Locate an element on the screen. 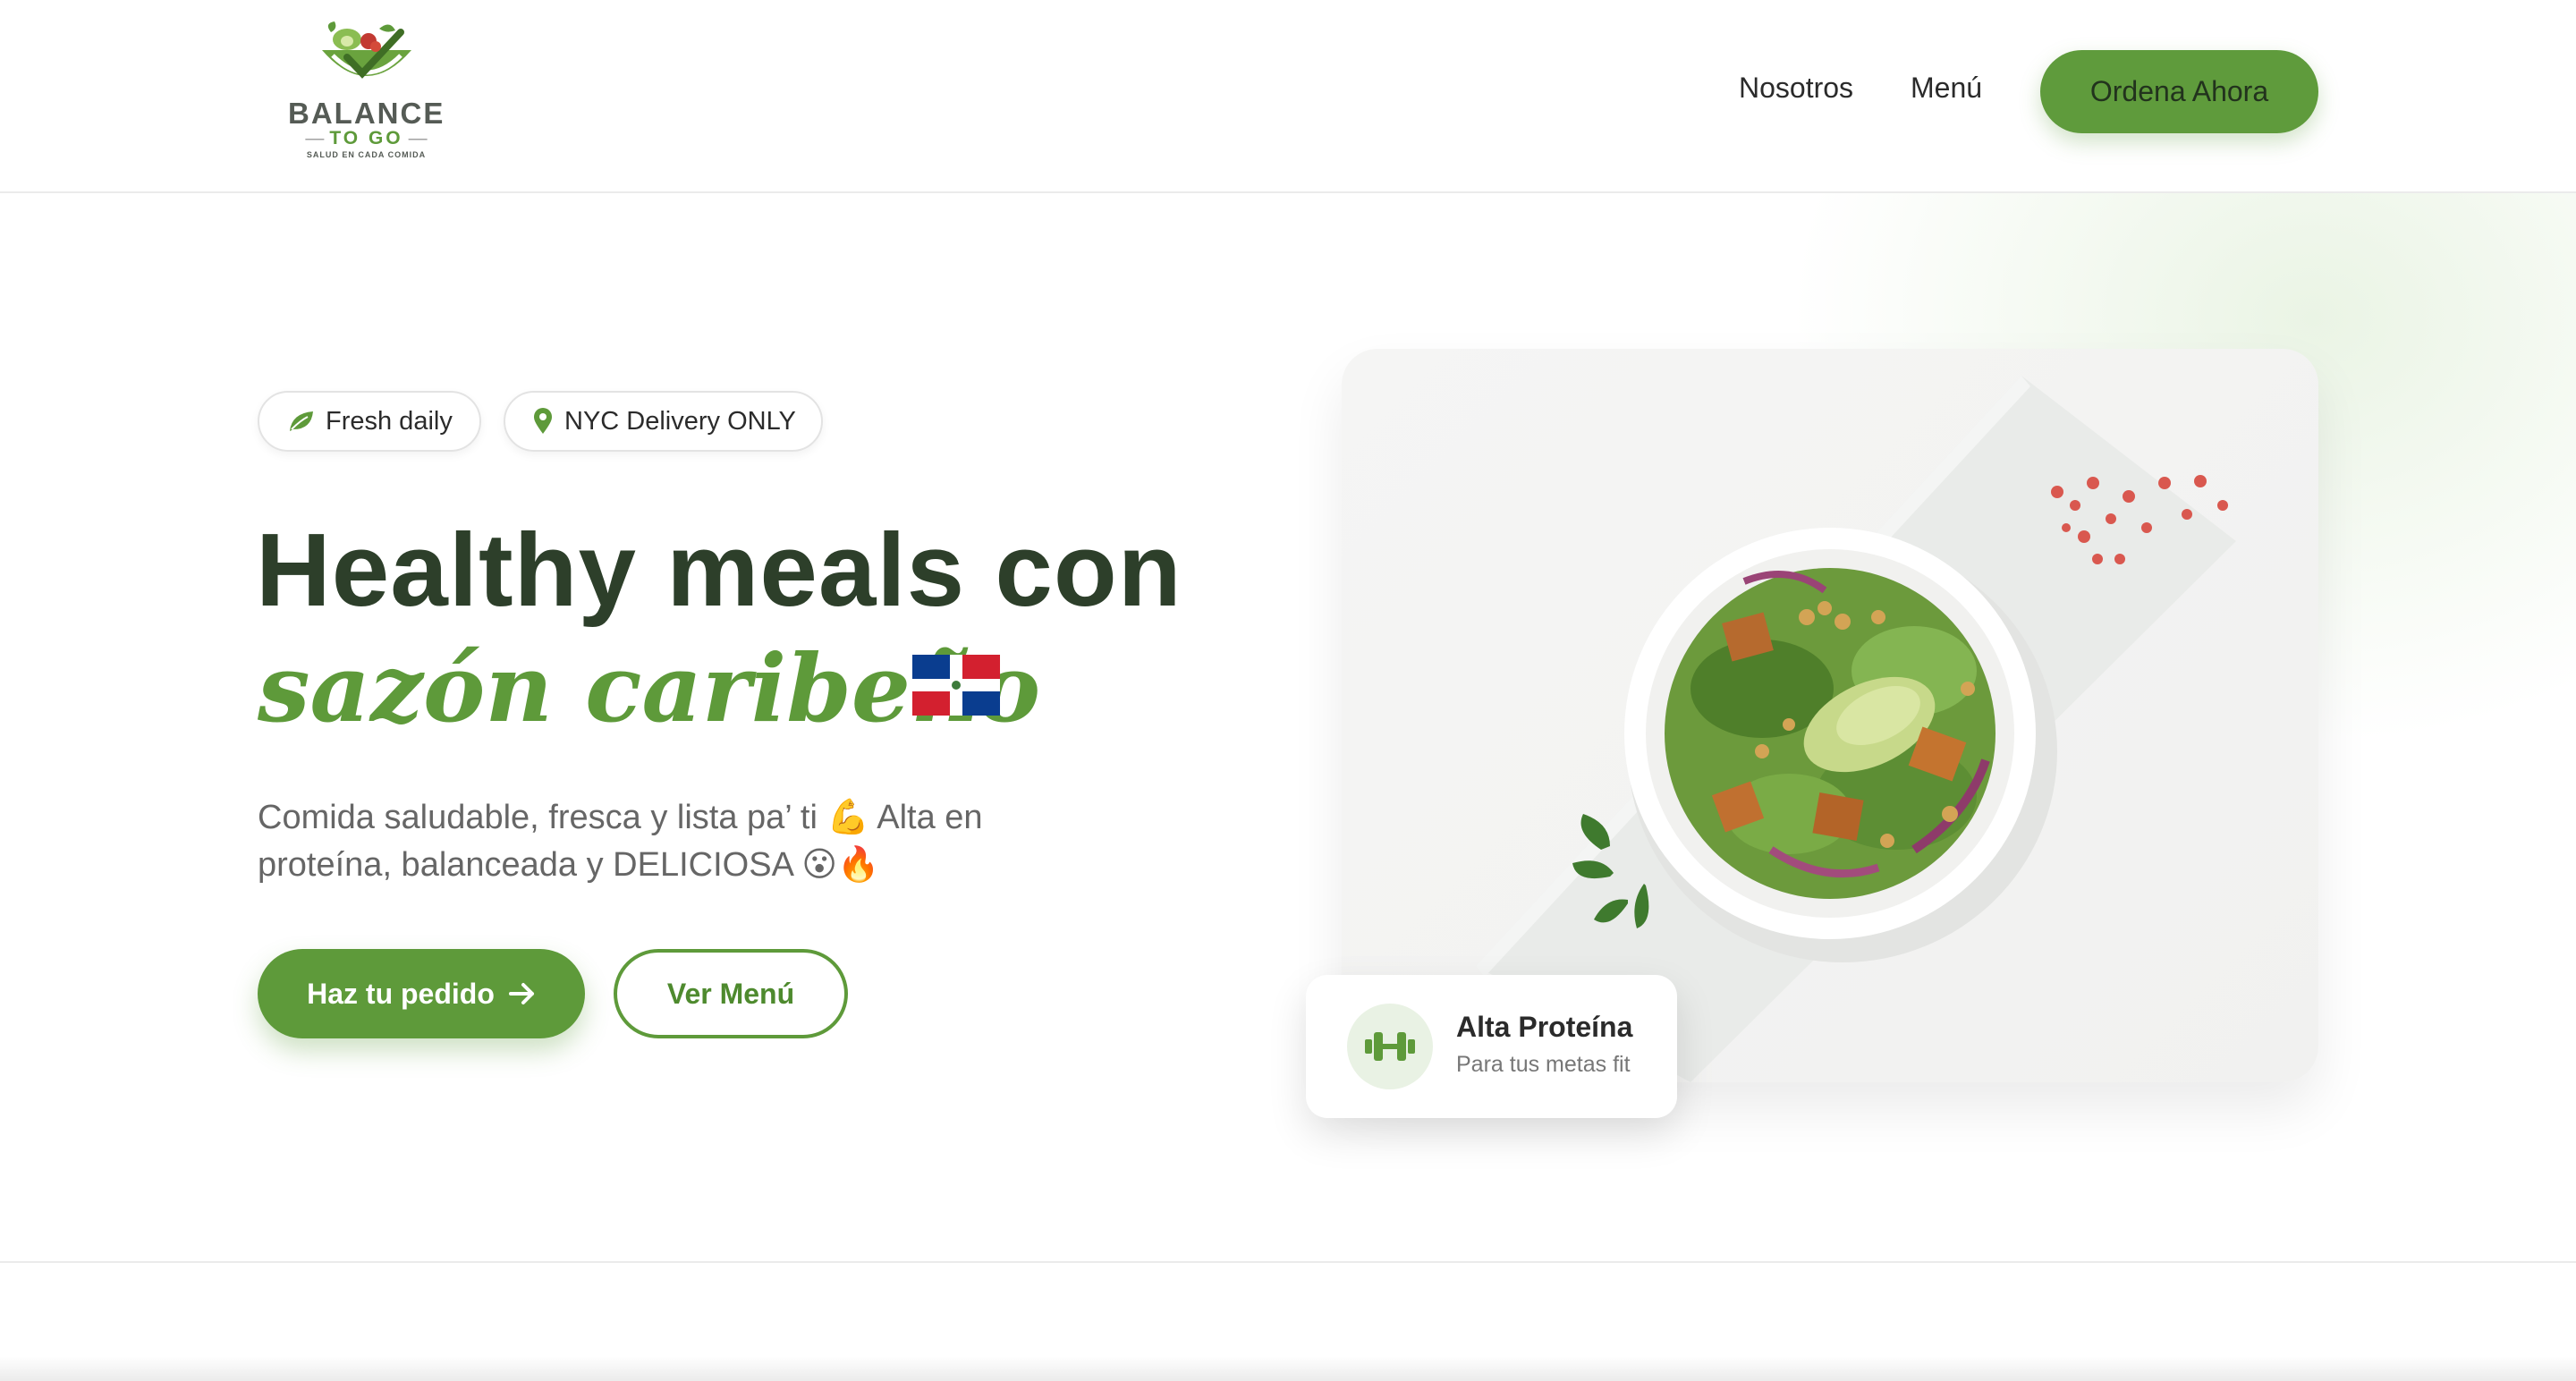 The image size is (2576, 1381). badge-title: Alta Proteína is located at coordinates (1544, 1027).